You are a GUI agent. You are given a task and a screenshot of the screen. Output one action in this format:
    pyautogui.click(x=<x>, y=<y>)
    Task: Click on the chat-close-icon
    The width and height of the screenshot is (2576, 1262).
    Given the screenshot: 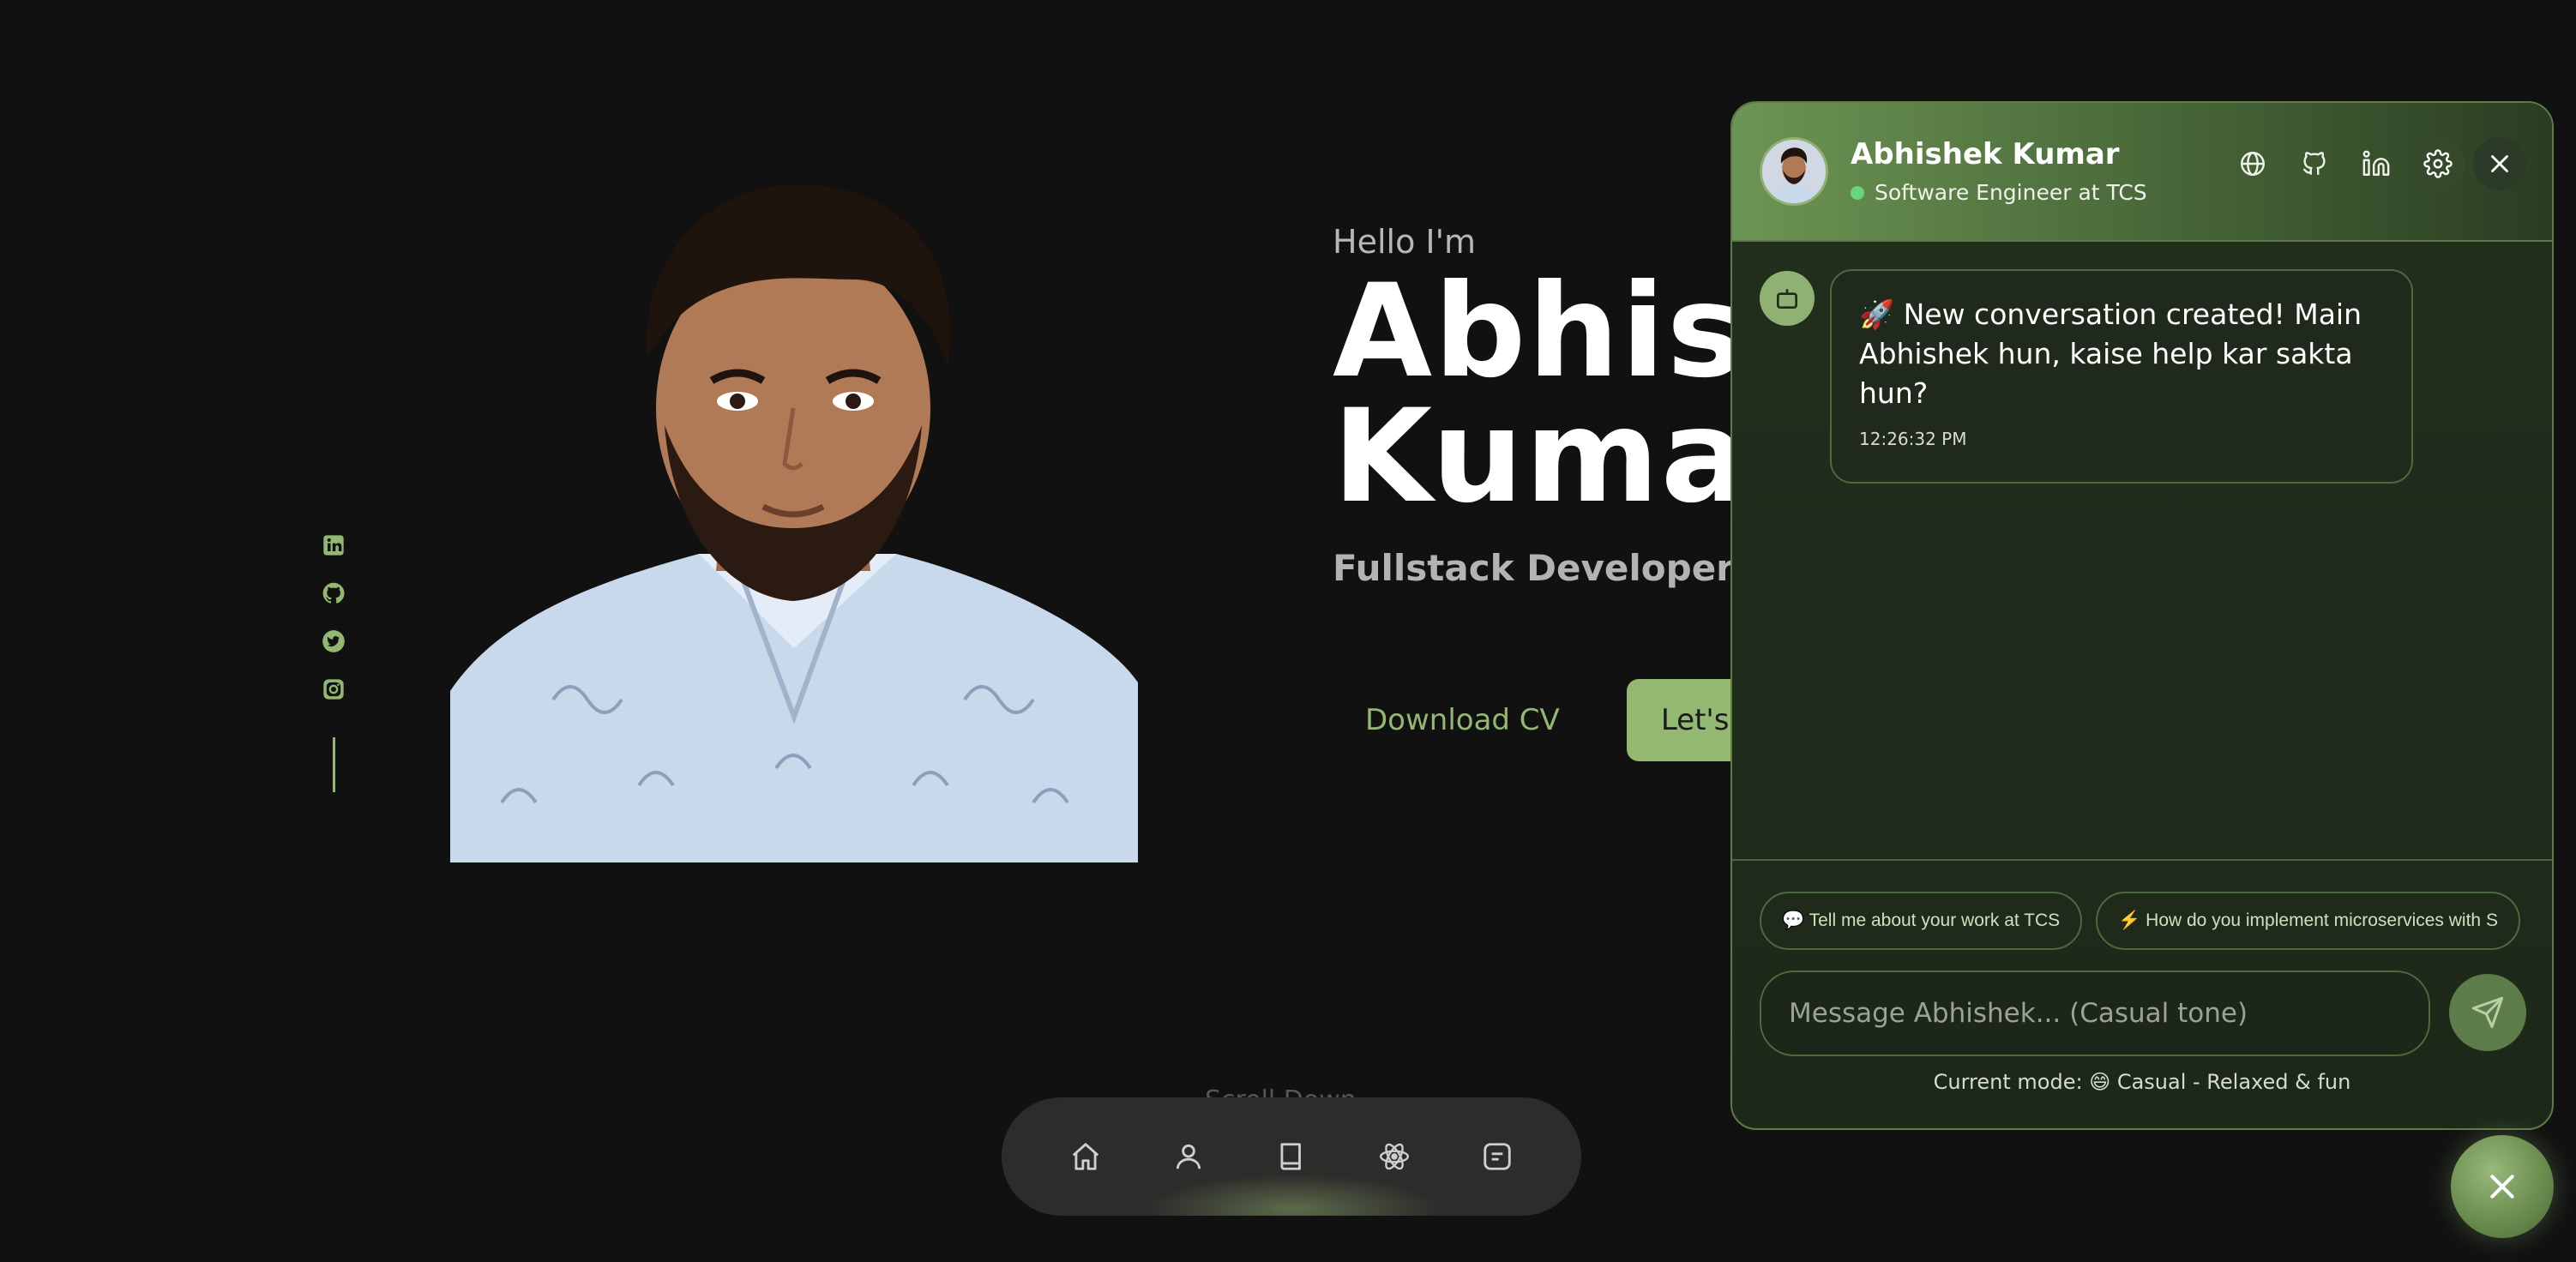 What is the action you would take?
    pyautogui.click(x=2499, y=163)
    